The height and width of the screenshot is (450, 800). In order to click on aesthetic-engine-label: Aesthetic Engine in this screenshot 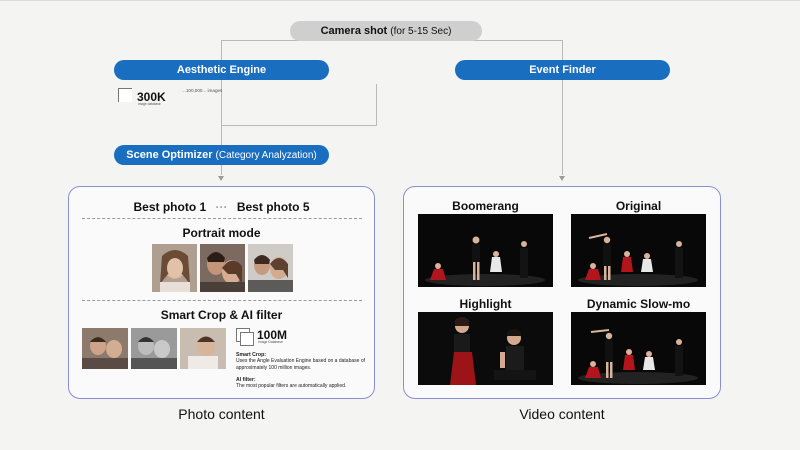, I will do `click(221, 70)`.